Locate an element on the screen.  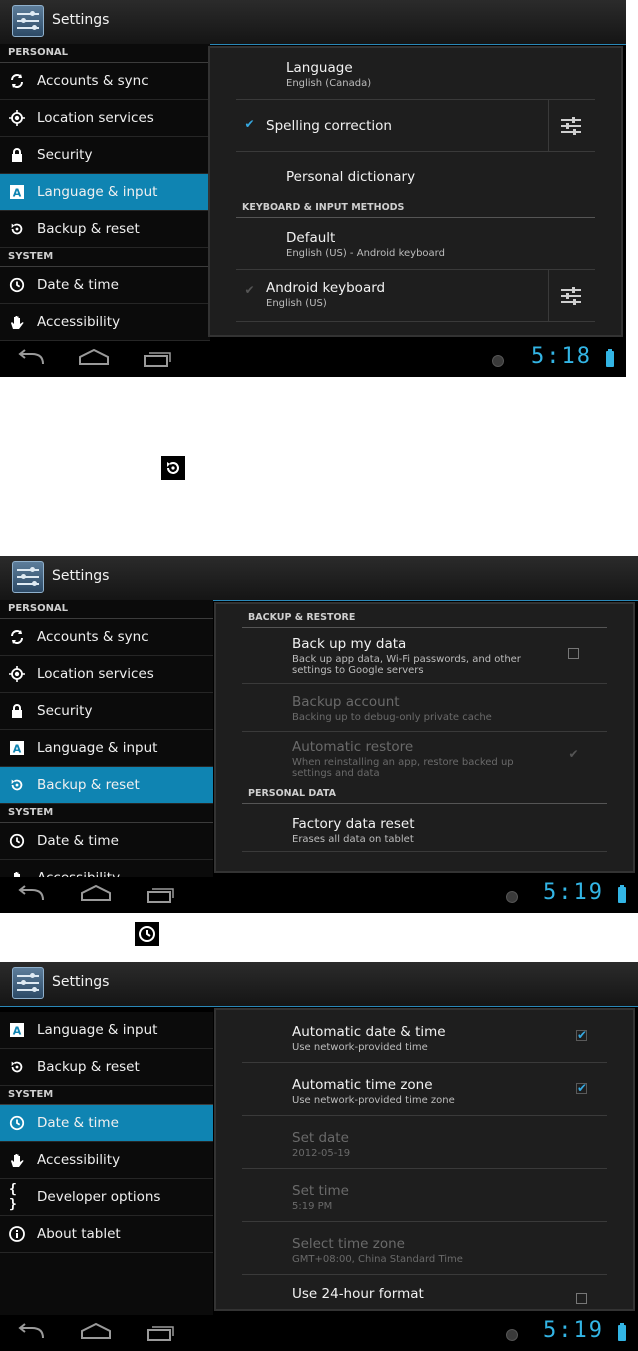
spelling-checkbox: ✔ is located at coordinates (249, 124).